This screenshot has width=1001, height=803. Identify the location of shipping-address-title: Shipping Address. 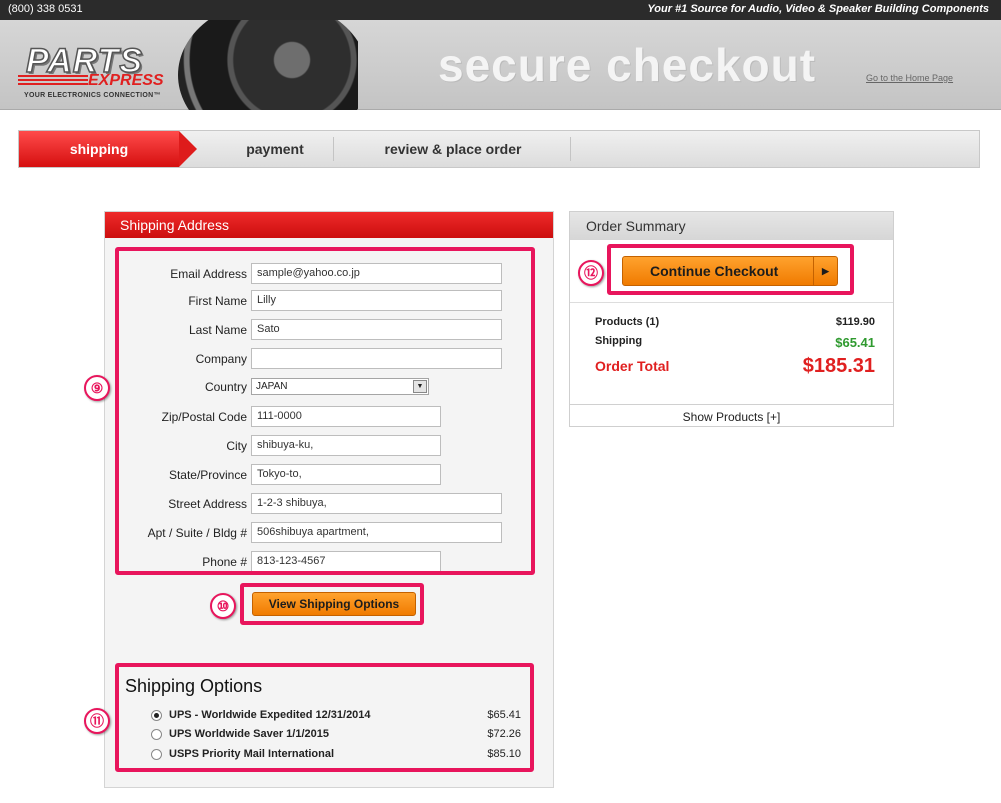
(329, 225).